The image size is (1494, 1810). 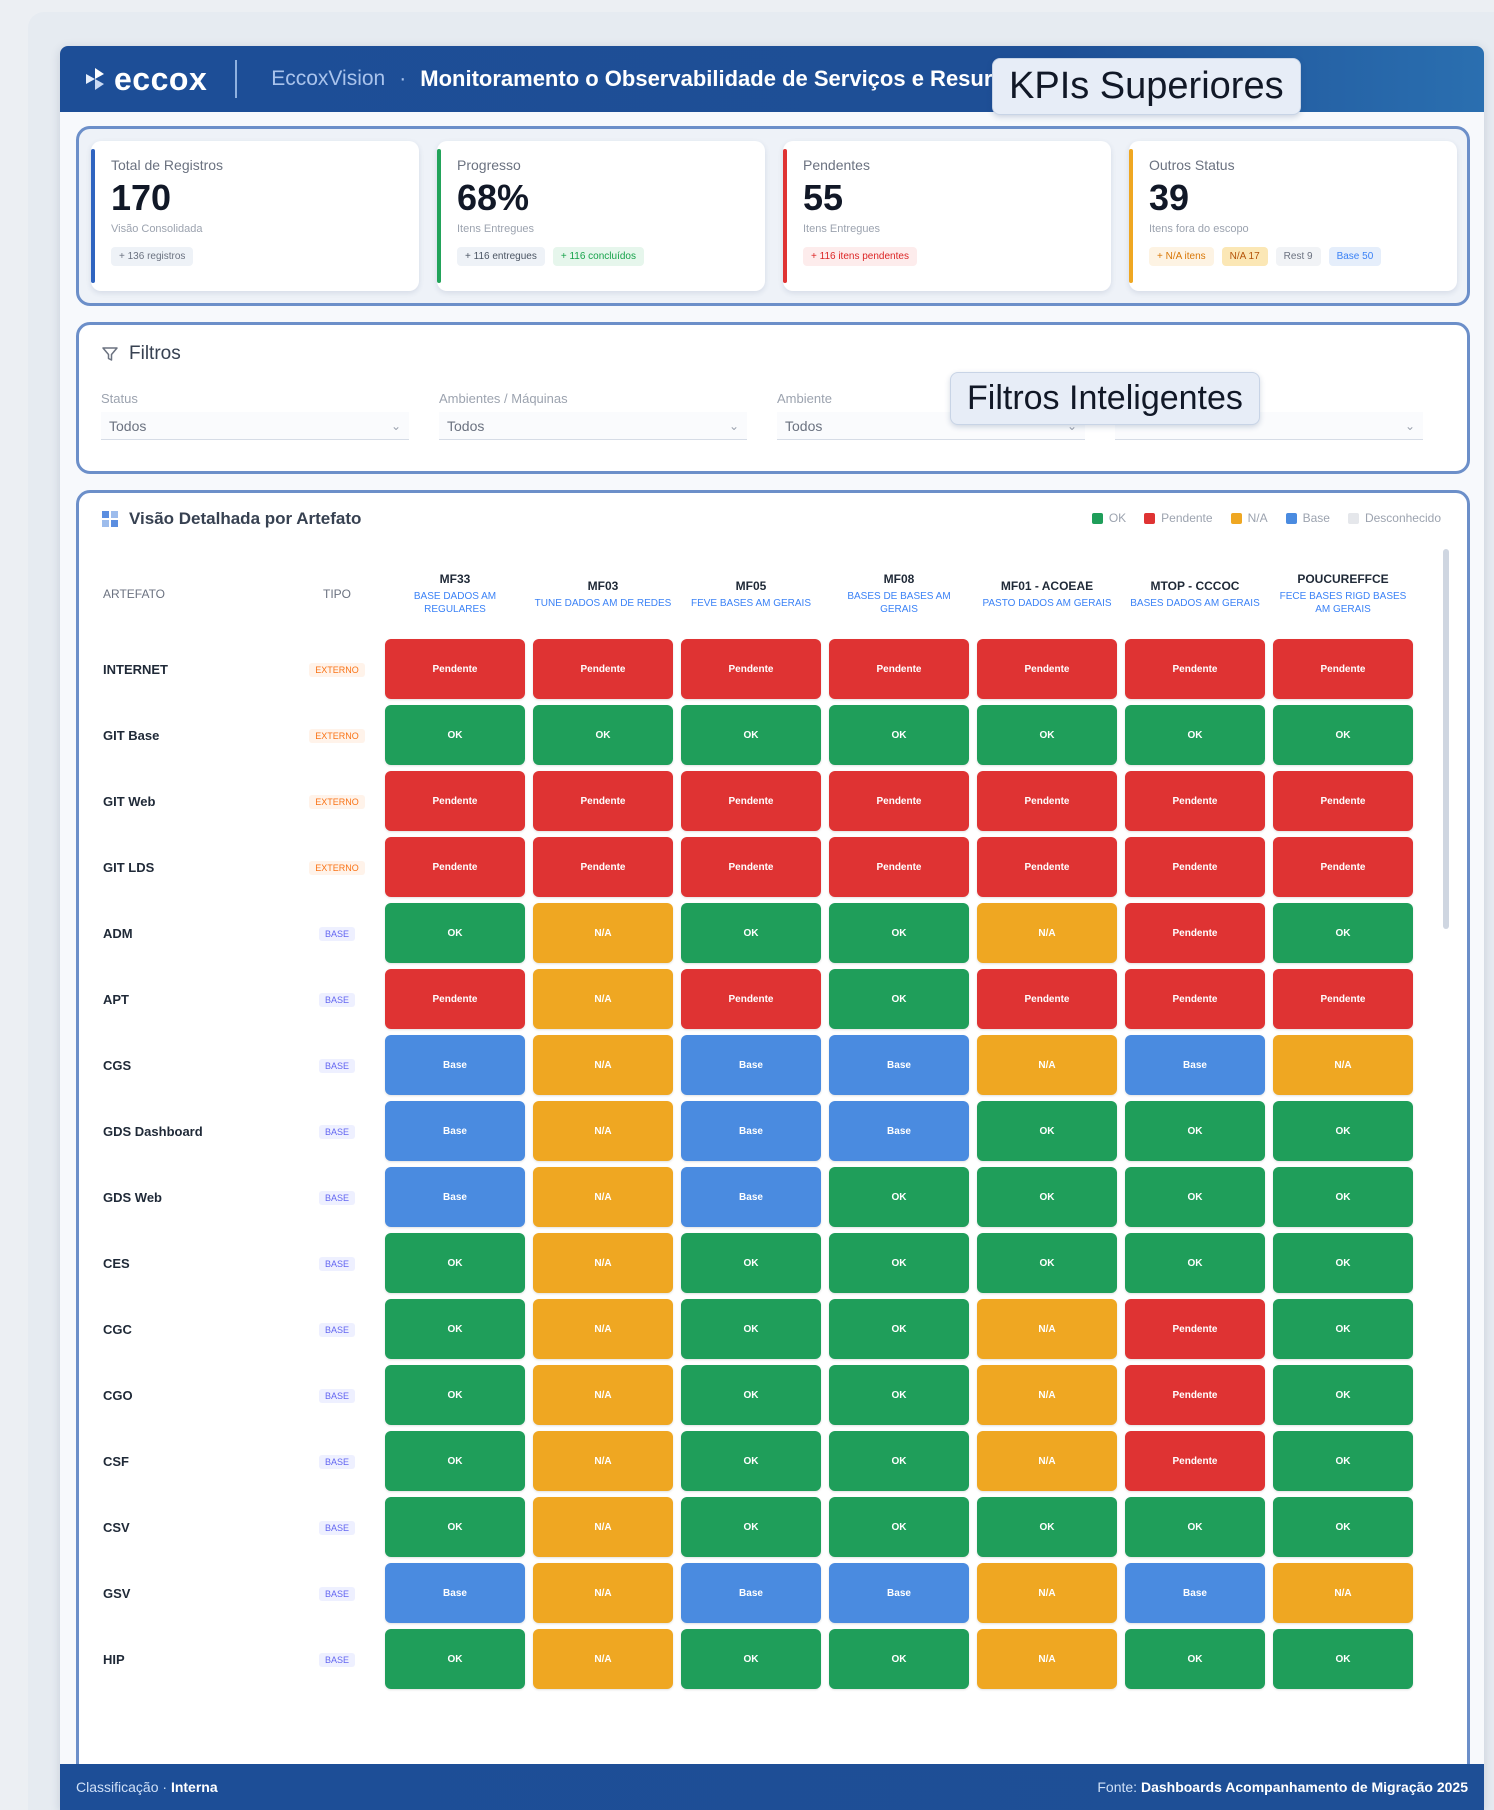 What do you see at coordinates (1394, 518) in the screenshot?
I see `legend-item: Desconhecido` at bounding box center [1394, 518].